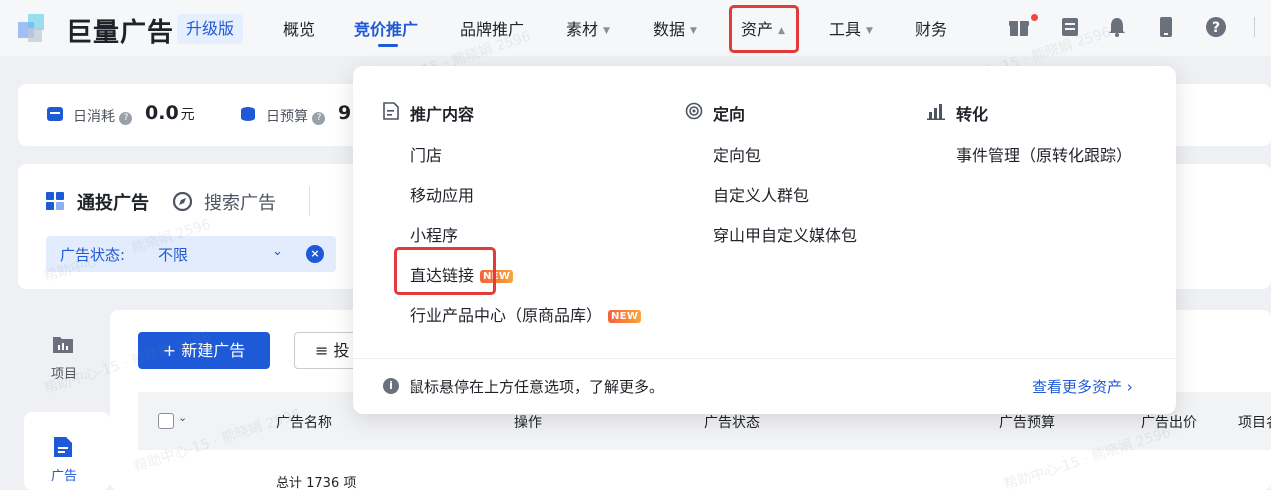 This screenshot has height=490, width=1271. What do you see at coordinates (729, 114) in the screenshot?
I see `dropdown-section-targeting: 定向` at bounding box center [729, 114].